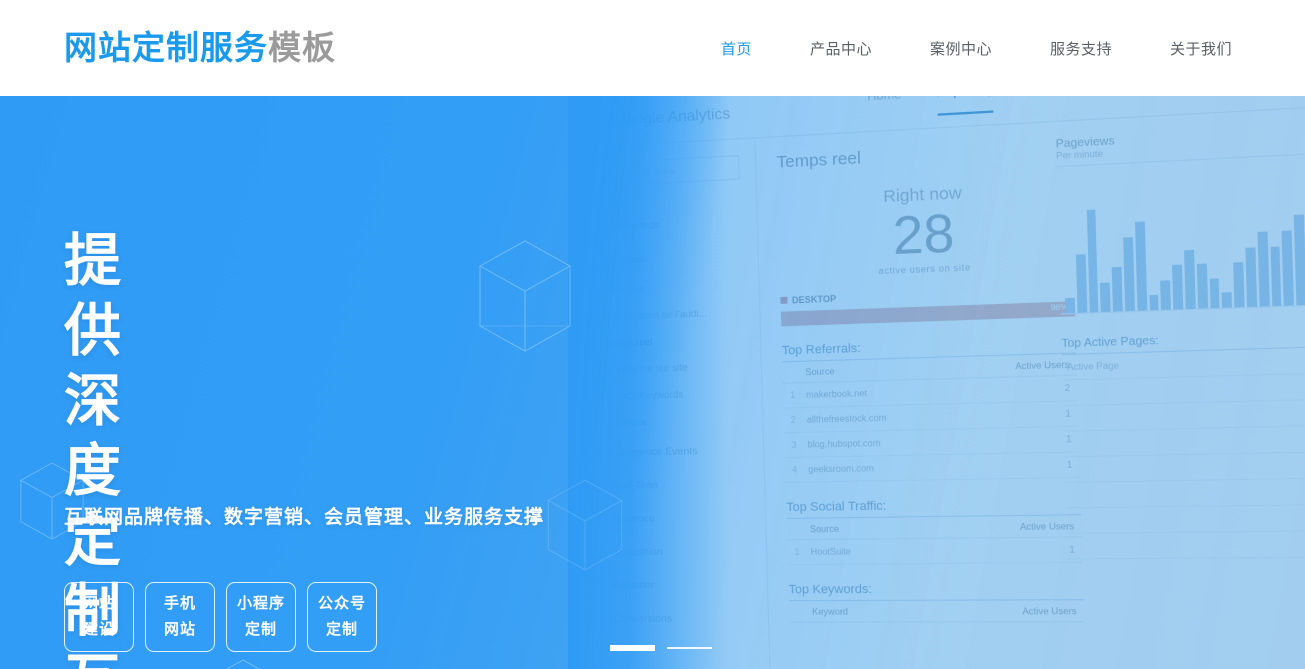  Describe the element at coordinates (98, 603) in the screenshot. I see `tag-line1: 网站` at that location.